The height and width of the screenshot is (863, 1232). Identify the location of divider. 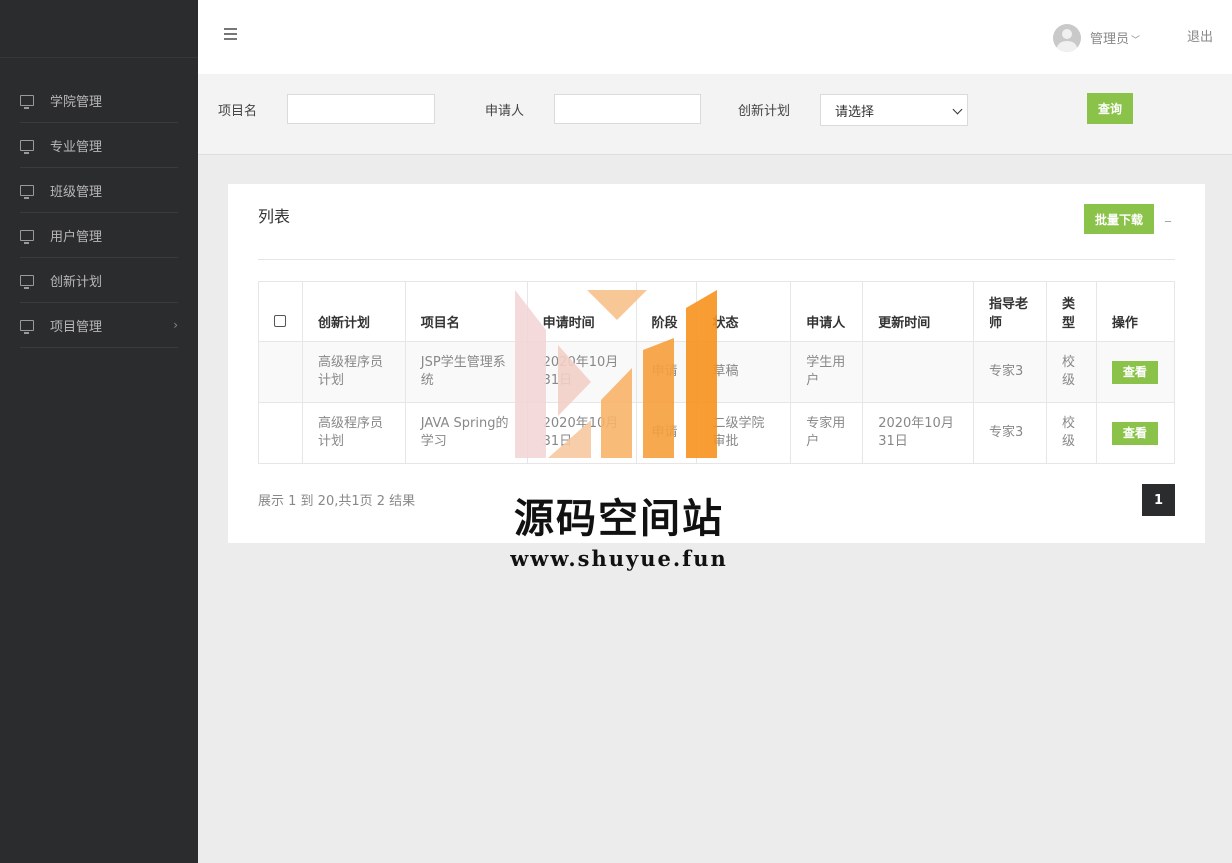
(716, 259).